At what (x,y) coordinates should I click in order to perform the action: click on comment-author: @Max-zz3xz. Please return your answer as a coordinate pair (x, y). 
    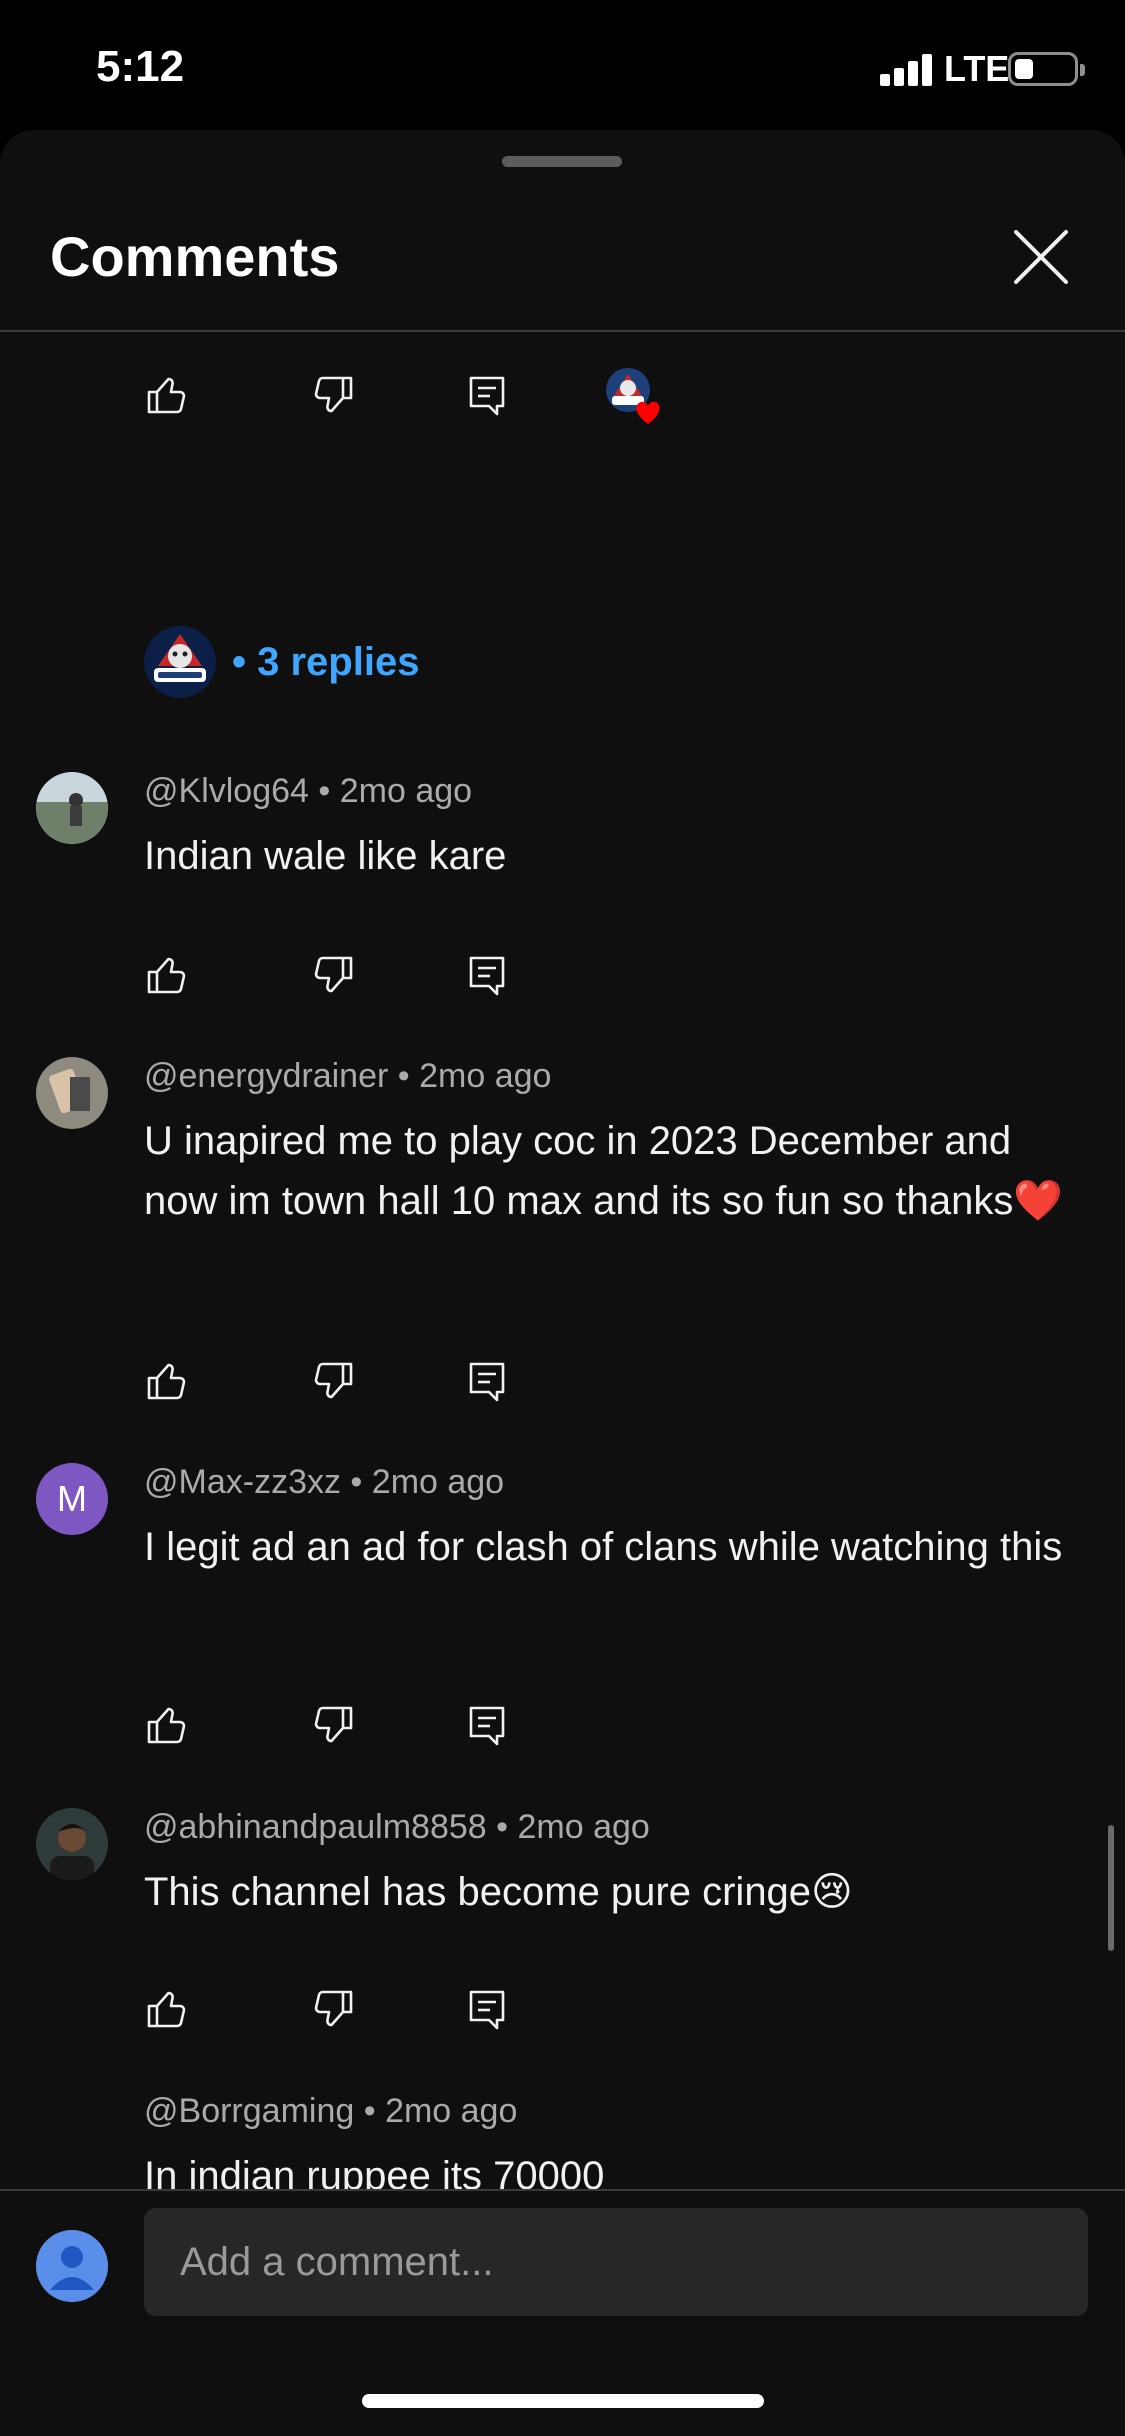
    Looking at the image, I should click on (242, 1482).